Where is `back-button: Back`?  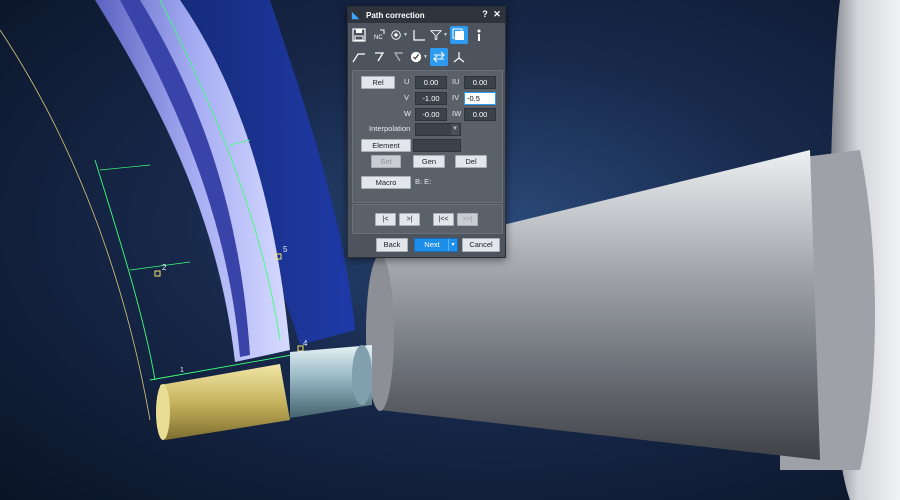 back-button: Back is located at coordinates (392, 245).